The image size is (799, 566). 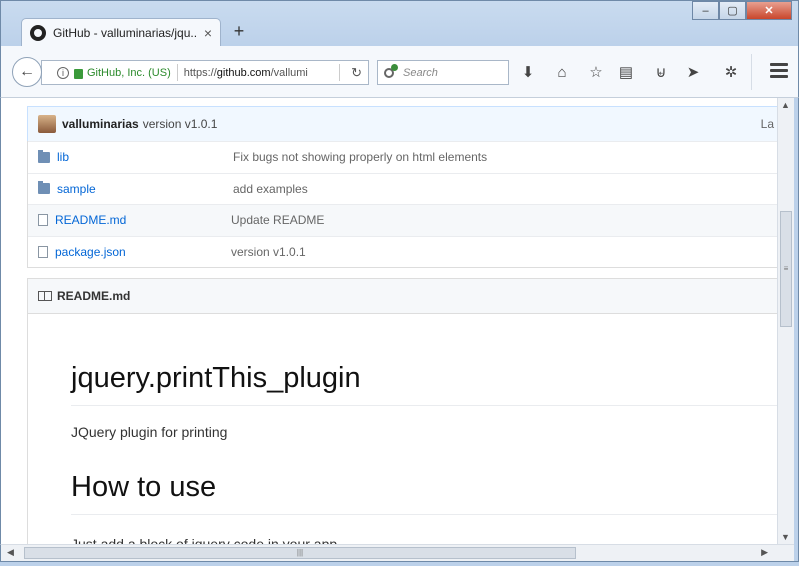 I want to click on download-icon: ⬇, so click(x=528, y=73).